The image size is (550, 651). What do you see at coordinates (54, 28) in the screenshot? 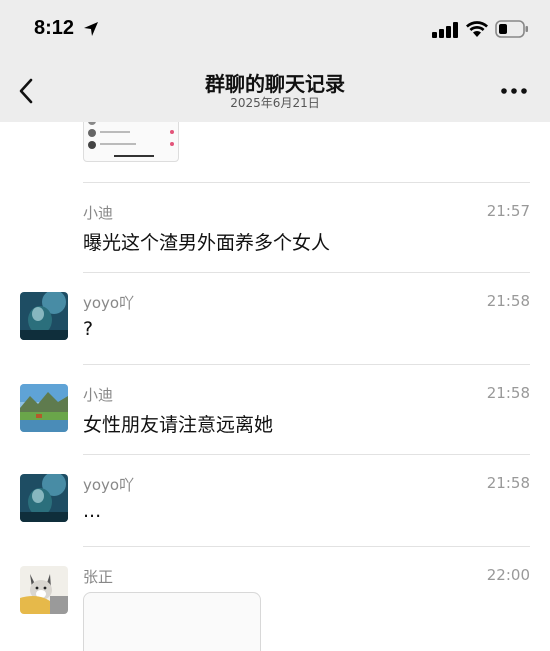
I see `status-time: 8:12` at bounding box center [54, 28].